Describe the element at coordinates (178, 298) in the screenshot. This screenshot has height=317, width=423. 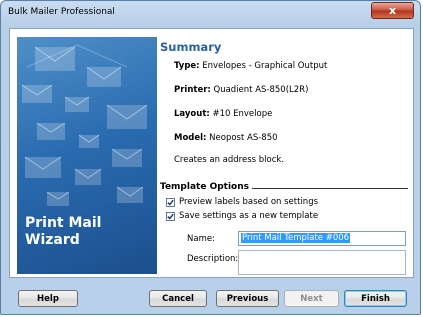
I see `cancel-button: Cancel` at that location.